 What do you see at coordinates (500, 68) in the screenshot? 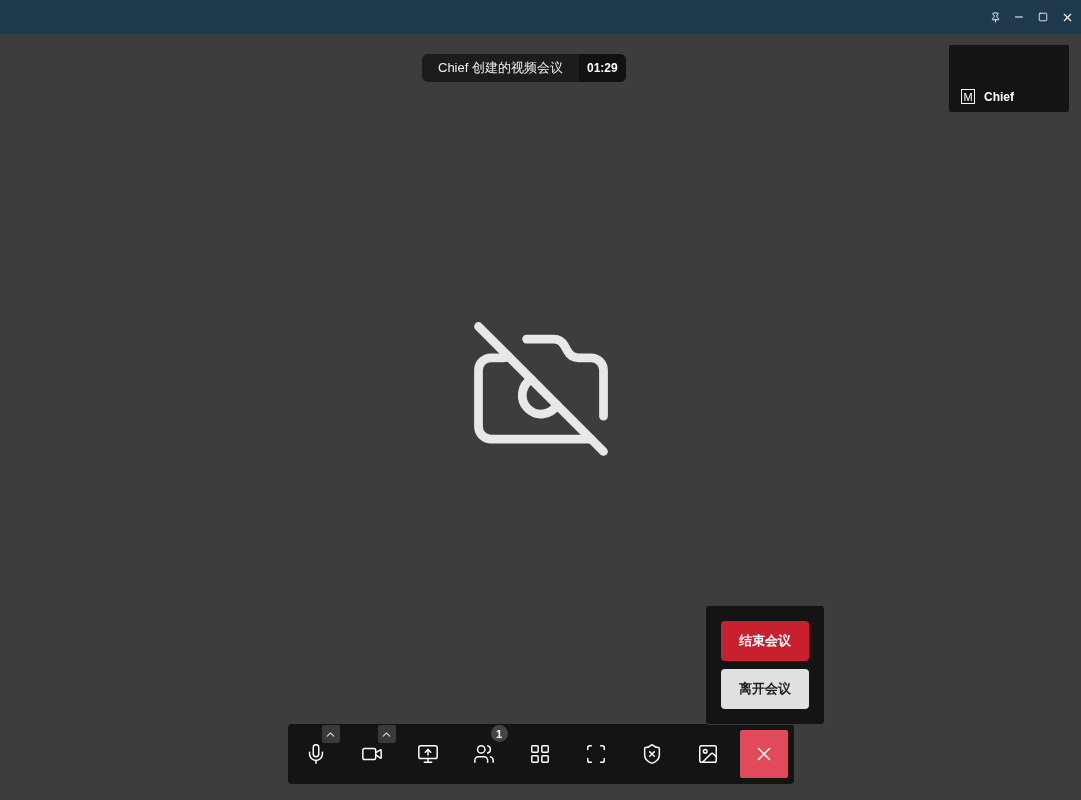
I see `meeting-title: Chief 创建的视频会议` at bounding box center [500, 68].